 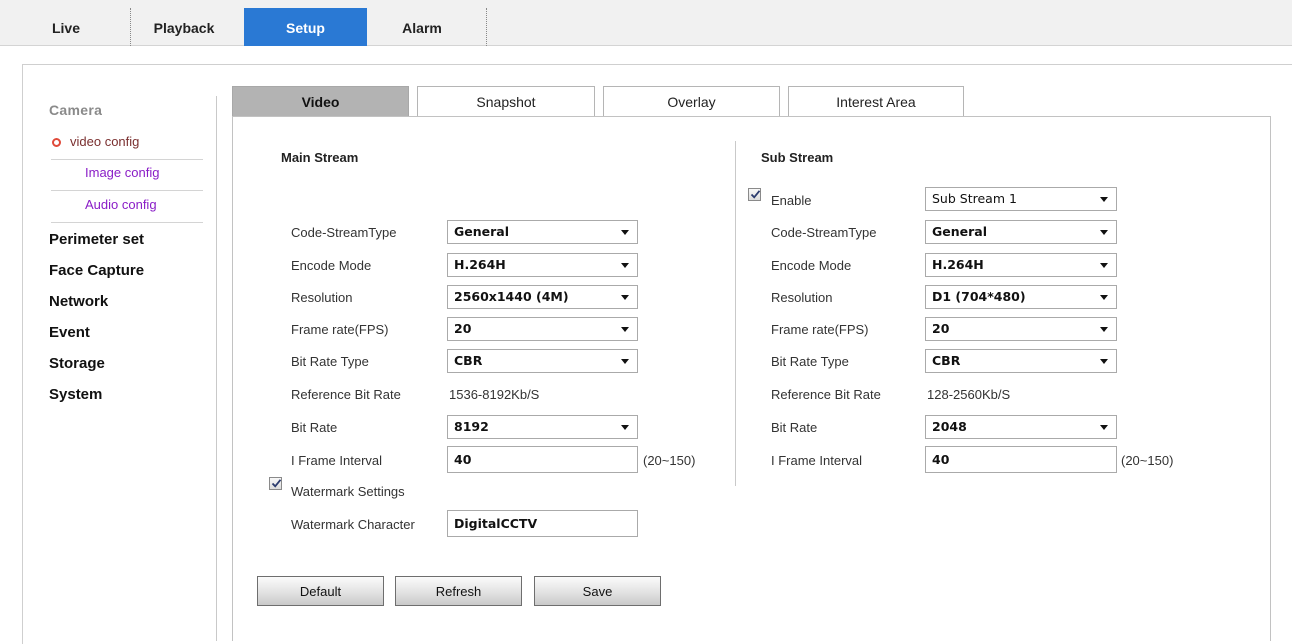 What do you see at coordinates (322, 297) in the screenshot?
I see `main-resolution-label: Resolution` at bounding box center [322, 297].